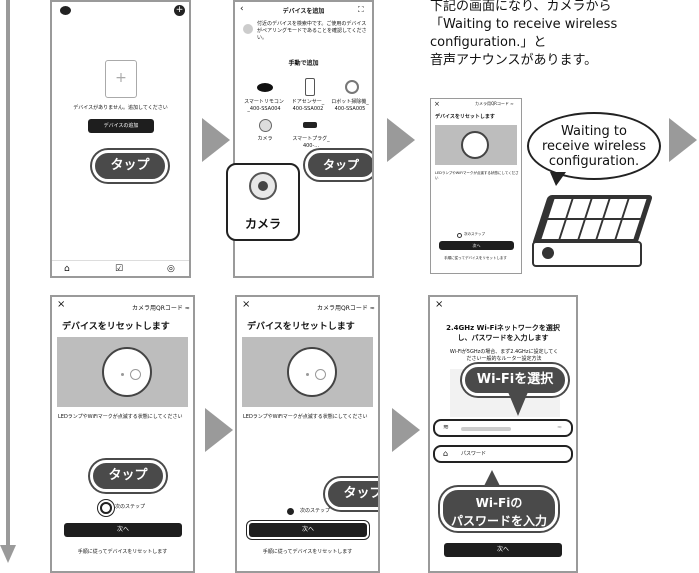 This screenshot has width=699, height=573. What do you see at coordinates (262, 224) in the screenshot?
I see `camera-label: カメラ` at bounding box center [262, 224].